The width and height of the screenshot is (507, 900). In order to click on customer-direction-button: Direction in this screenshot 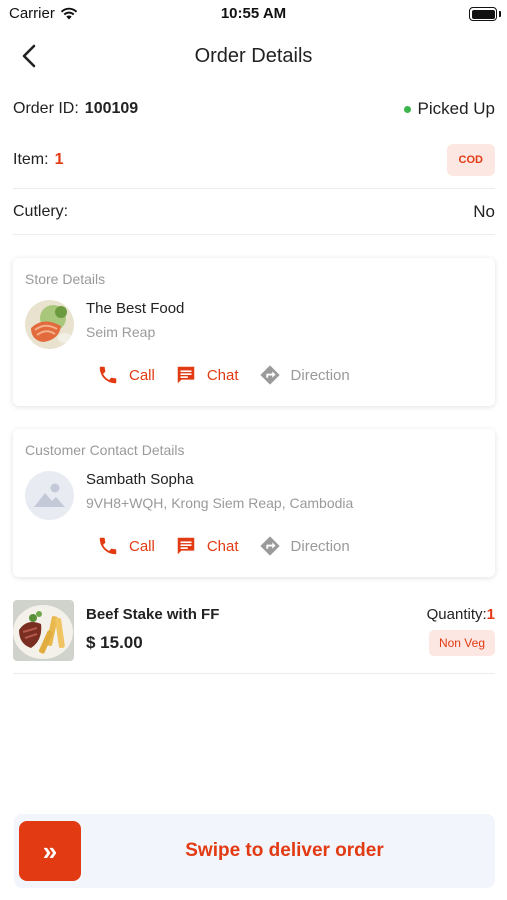, I will do `click(304, 546)`.